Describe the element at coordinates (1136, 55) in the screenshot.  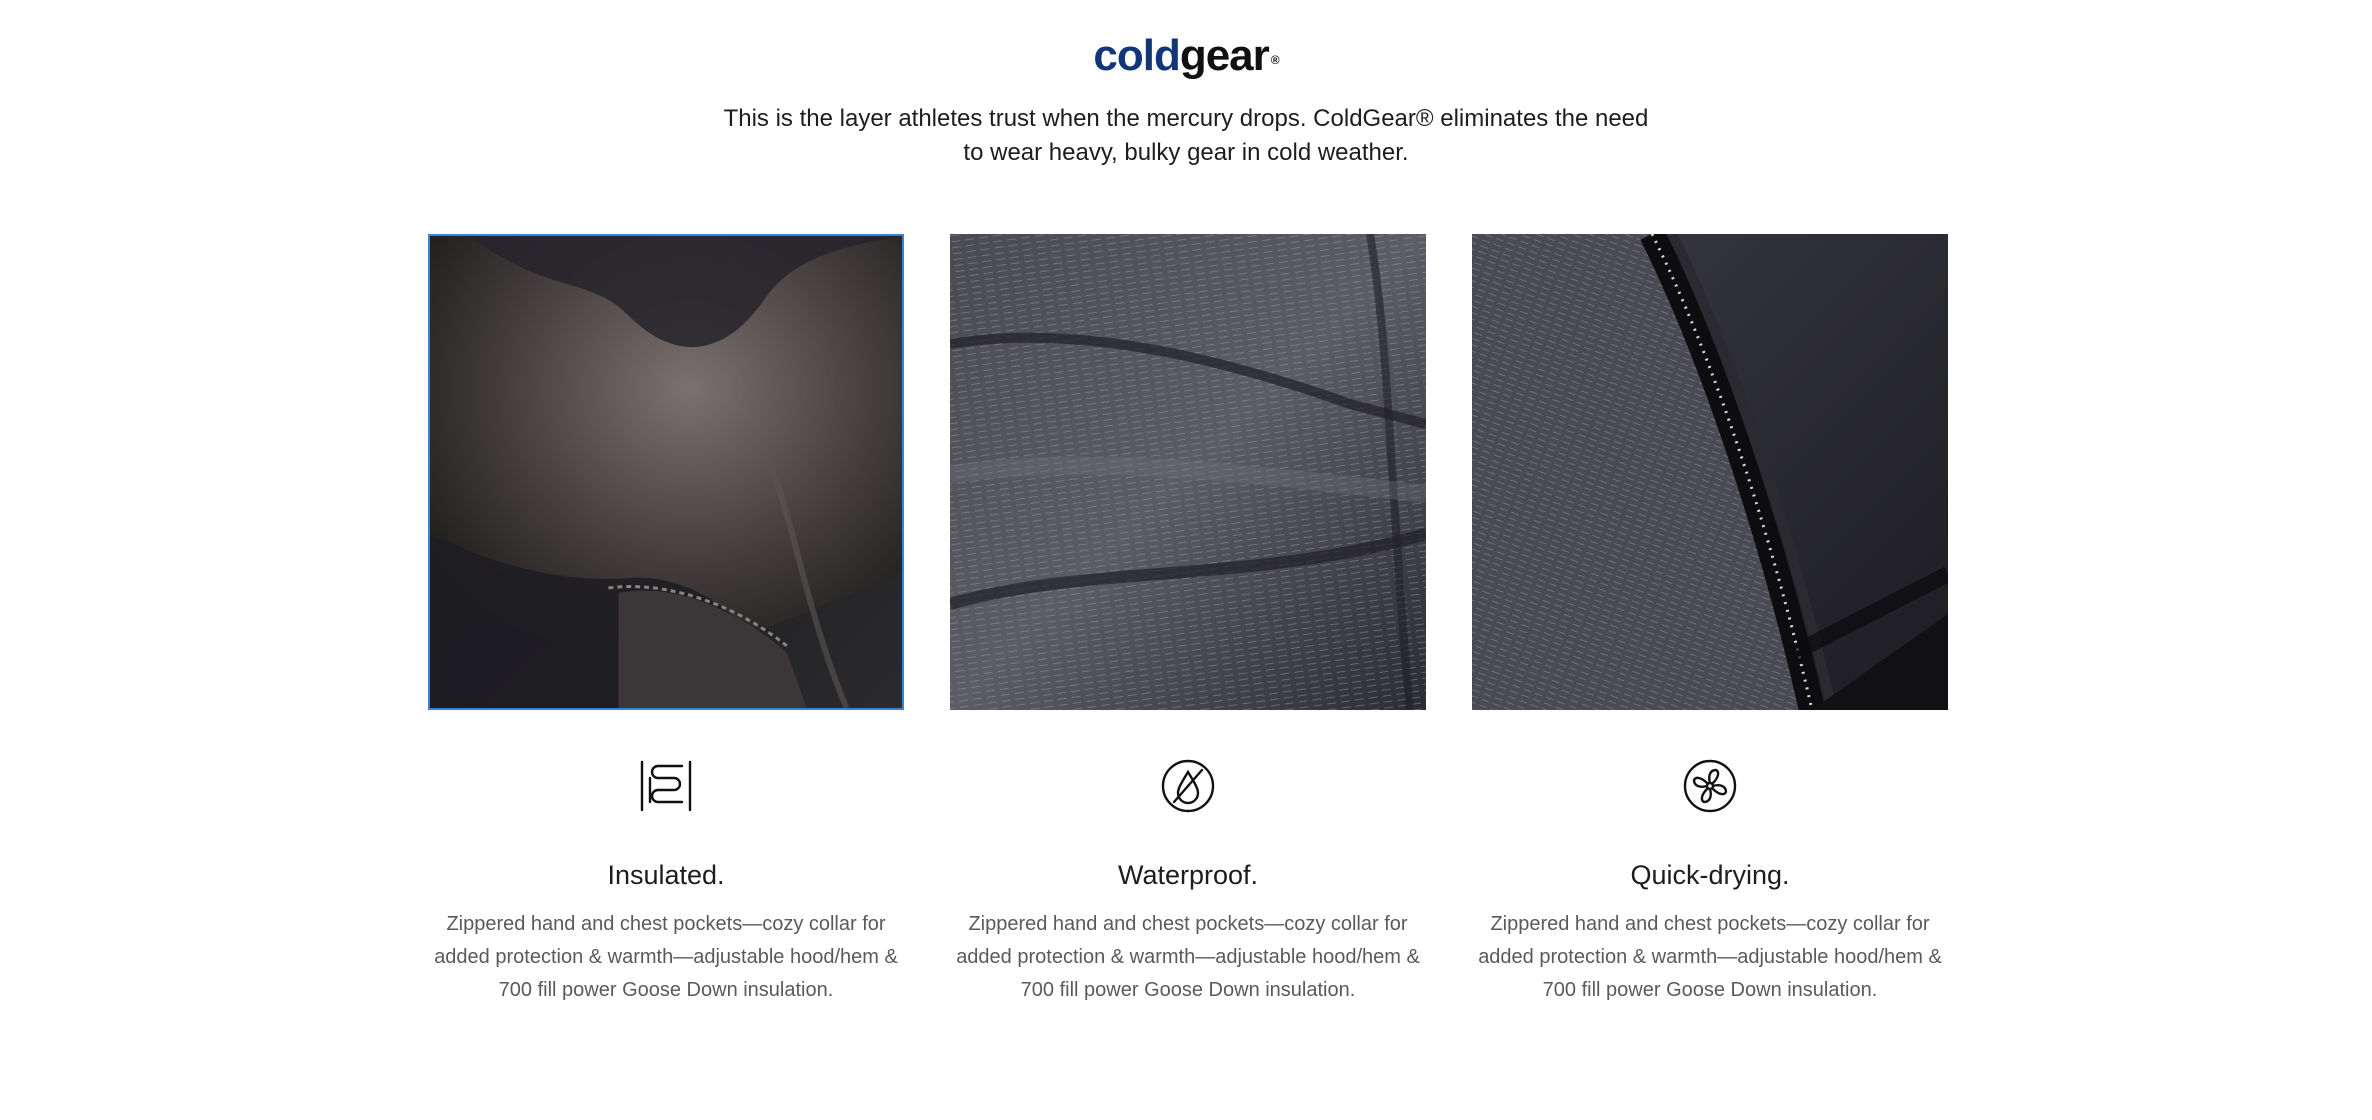
I see `logo-cold-text: cold` at that location.